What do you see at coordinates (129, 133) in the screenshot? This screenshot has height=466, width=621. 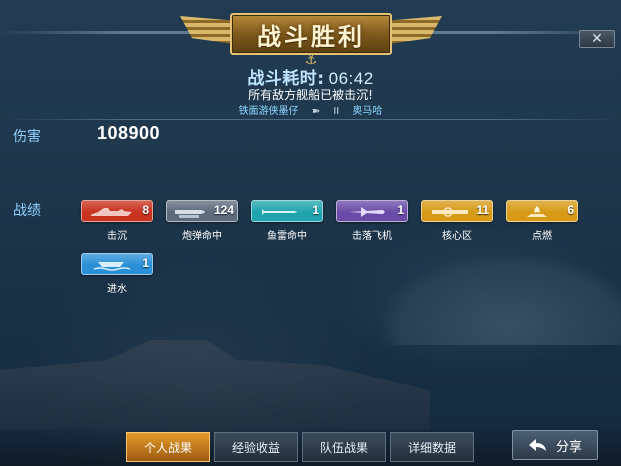 I see `damage-value: 108900` at bounding box center [129, 133].